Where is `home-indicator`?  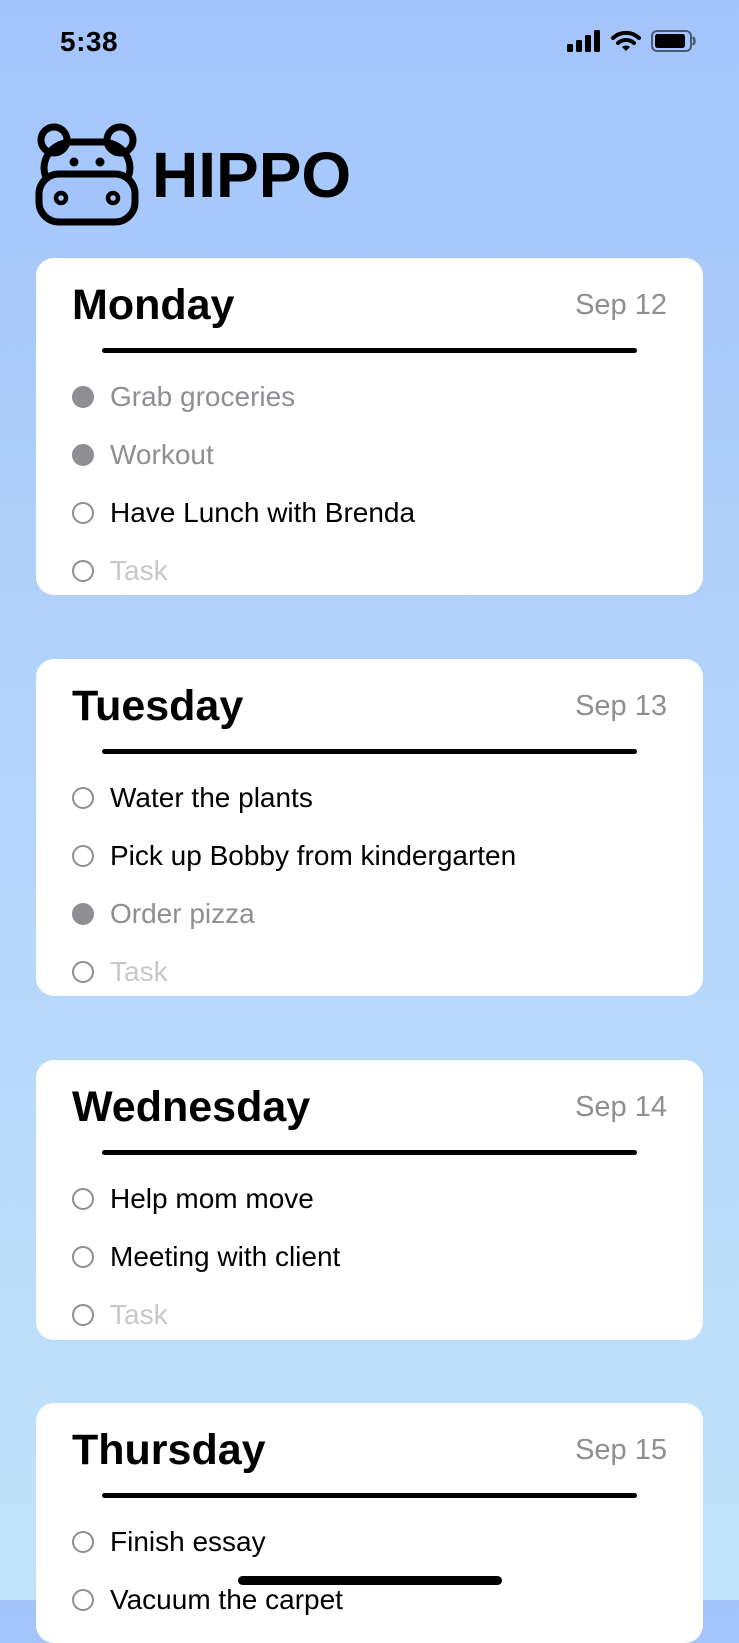
home-indicator is located at coordinates (370, 1580).